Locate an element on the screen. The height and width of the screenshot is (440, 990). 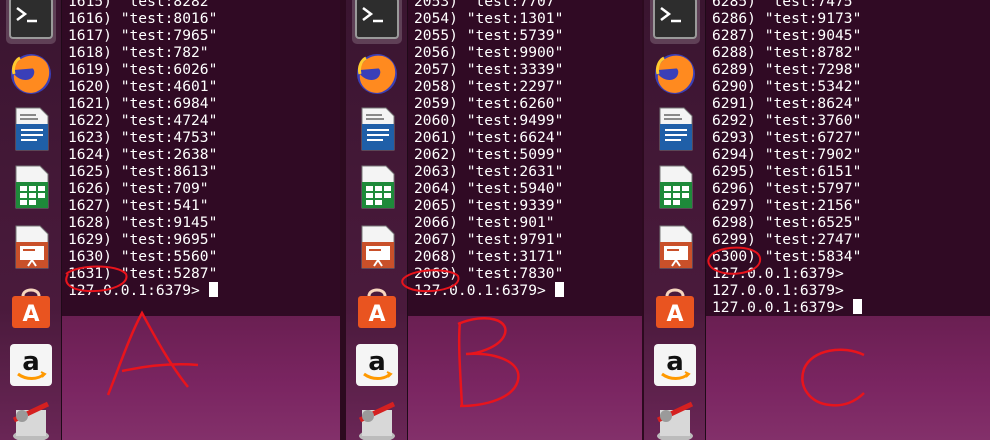
output-line: 6298) "test:6525" is located at coordinates (787, 222).